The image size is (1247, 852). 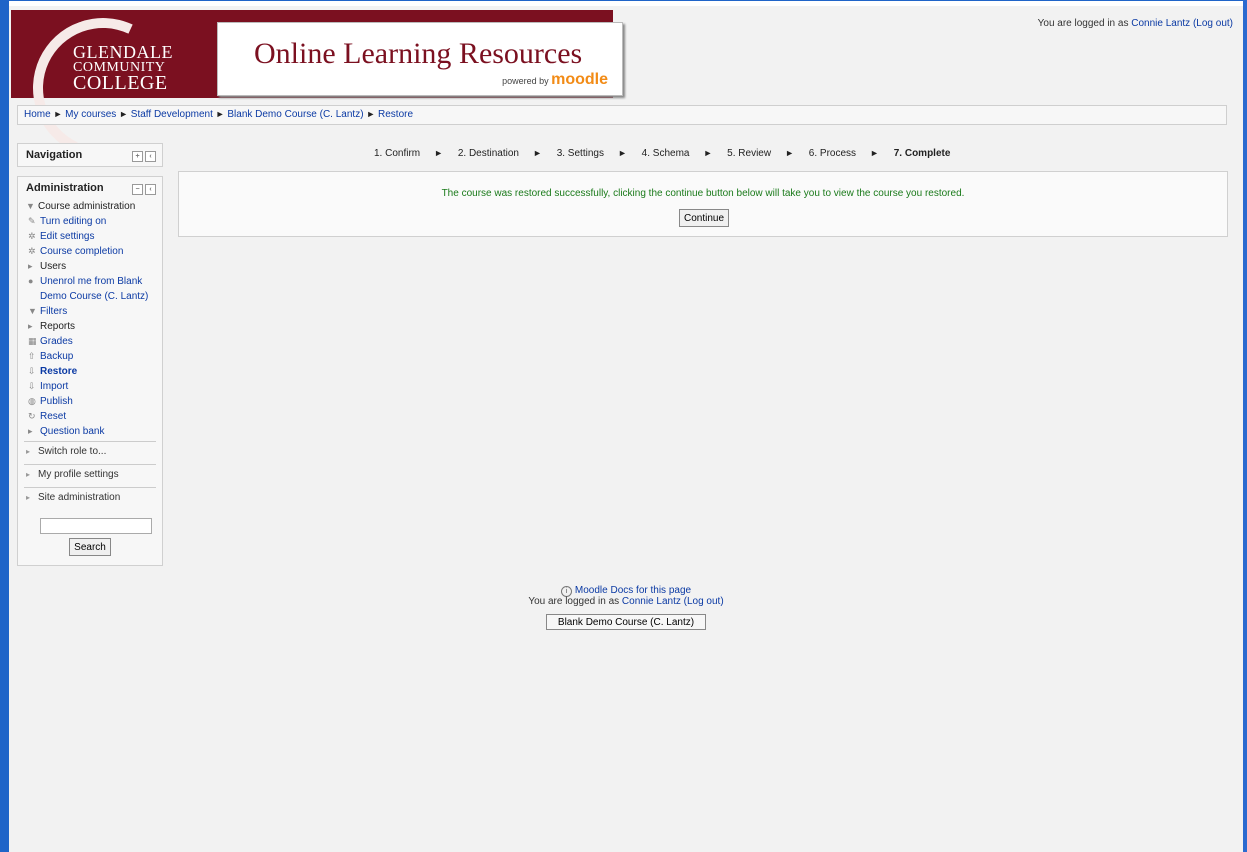 What do you see at coordinates (172, 114) in the screenshot?
I see `breadcrumb-staff-development: Staff Development` at bounding box center [172, 114].